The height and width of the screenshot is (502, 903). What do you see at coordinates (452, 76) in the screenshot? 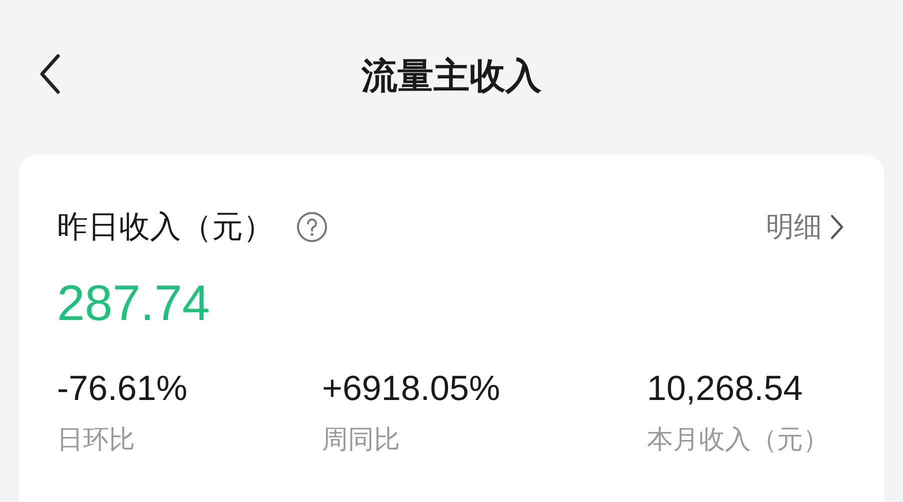
I see `page-title: 流量主收入` at bounding box center [452, 76].